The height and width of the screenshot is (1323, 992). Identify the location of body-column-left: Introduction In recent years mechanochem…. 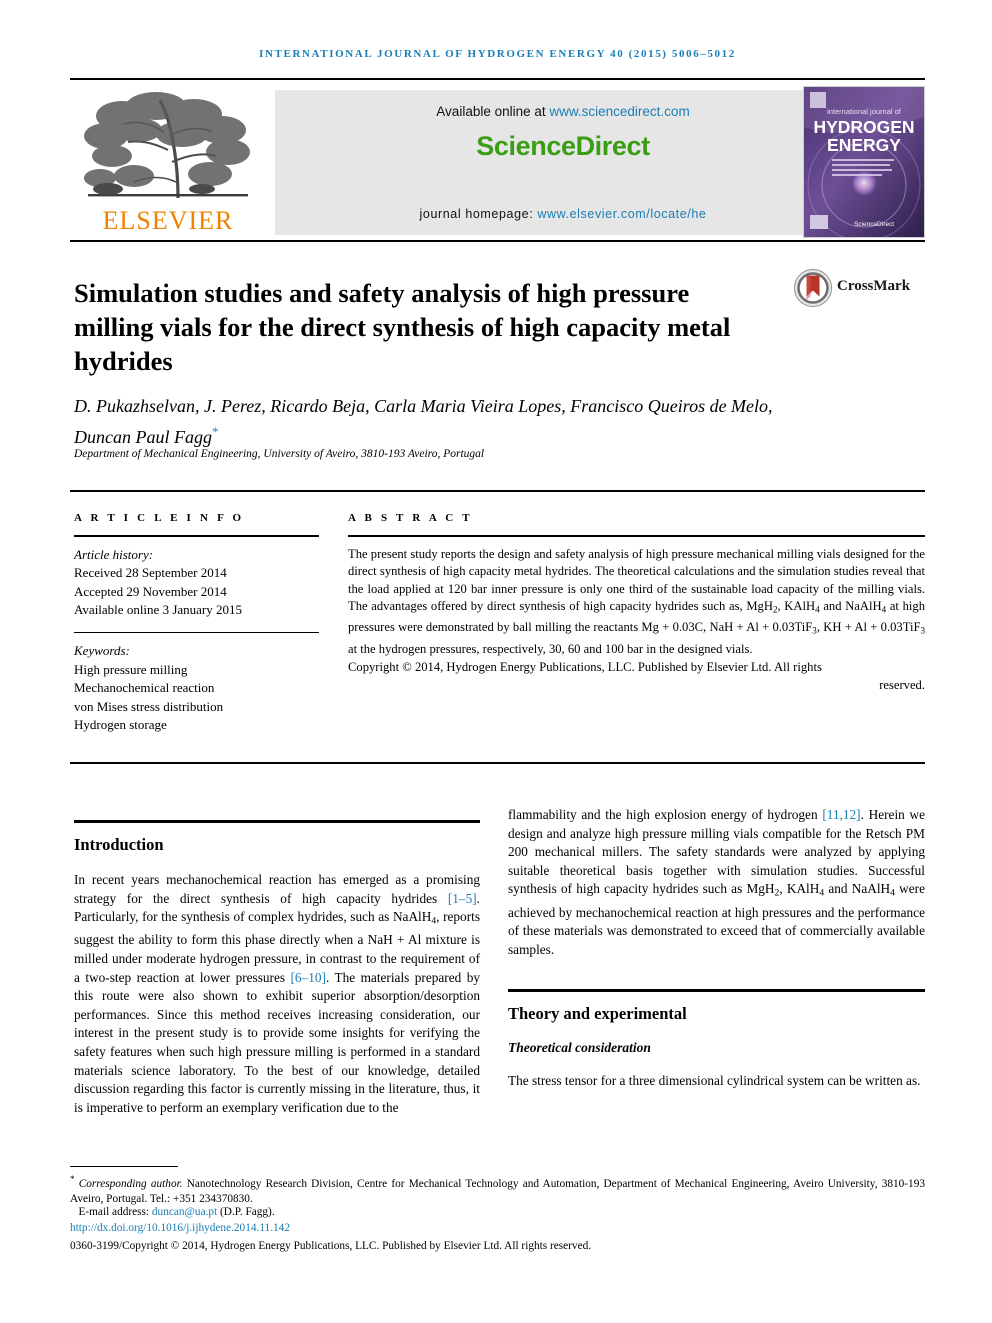
(277, 968).